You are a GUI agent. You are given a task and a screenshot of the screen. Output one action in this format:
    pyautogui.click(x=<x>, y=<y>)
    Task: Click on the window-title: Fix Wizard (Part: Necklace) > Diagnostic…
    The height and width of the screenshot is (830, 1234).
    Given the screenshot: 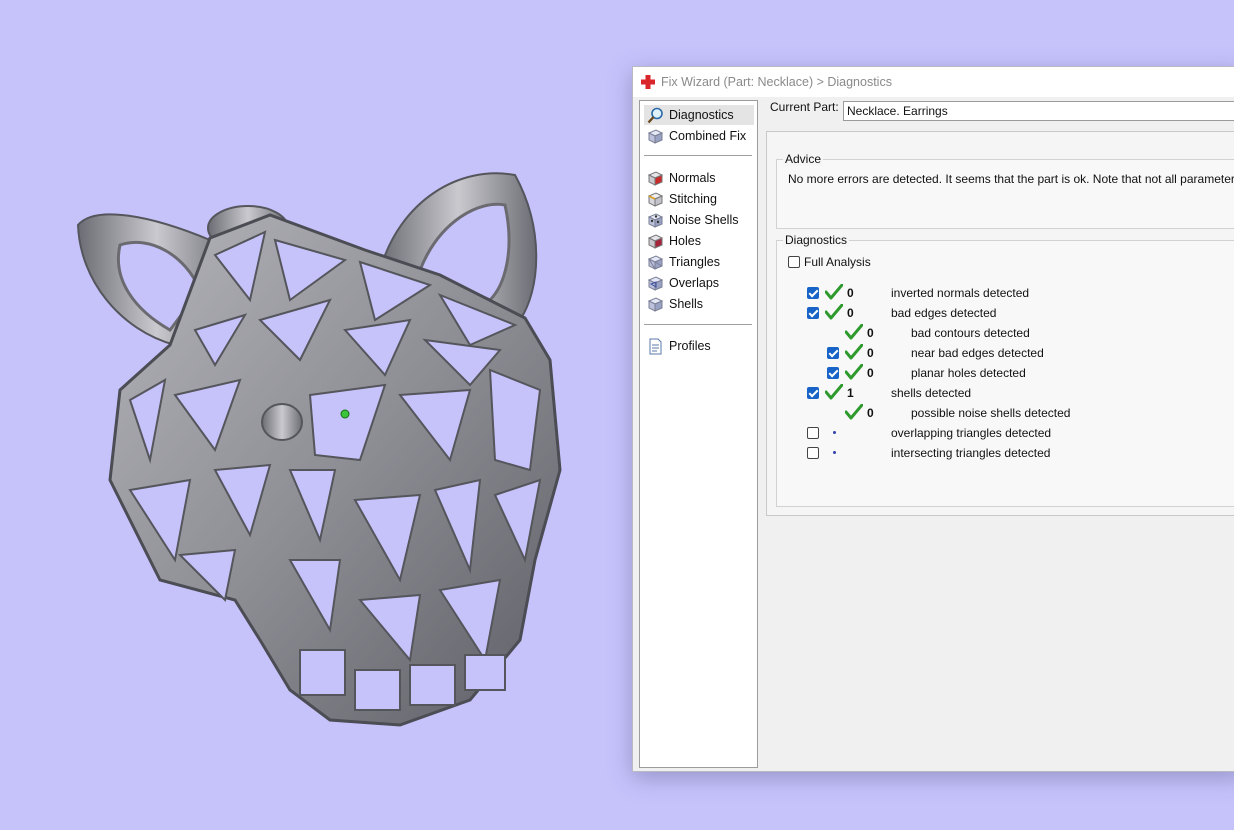 What is the action you would take?
    pyautogui.click(x=776, y=82)
    